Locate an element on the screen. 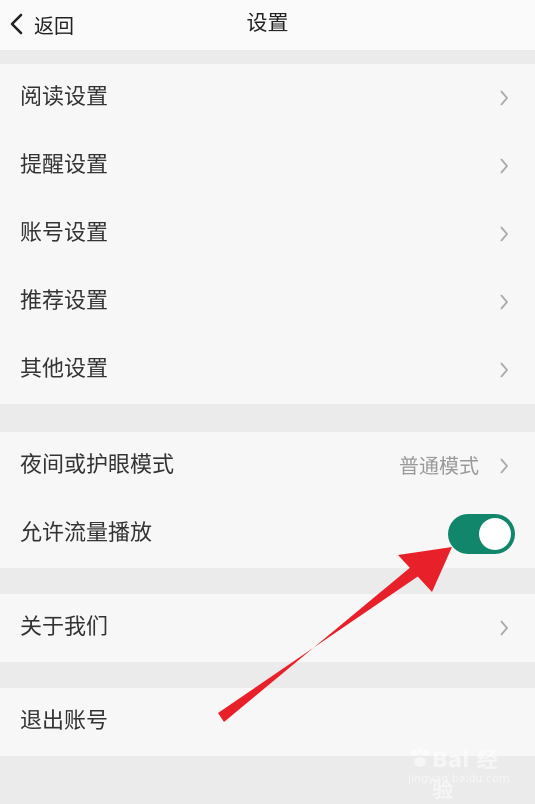 The image size is (535, 804). row-reading-settings: 阅读设置 is located at coordinates (267, 98).